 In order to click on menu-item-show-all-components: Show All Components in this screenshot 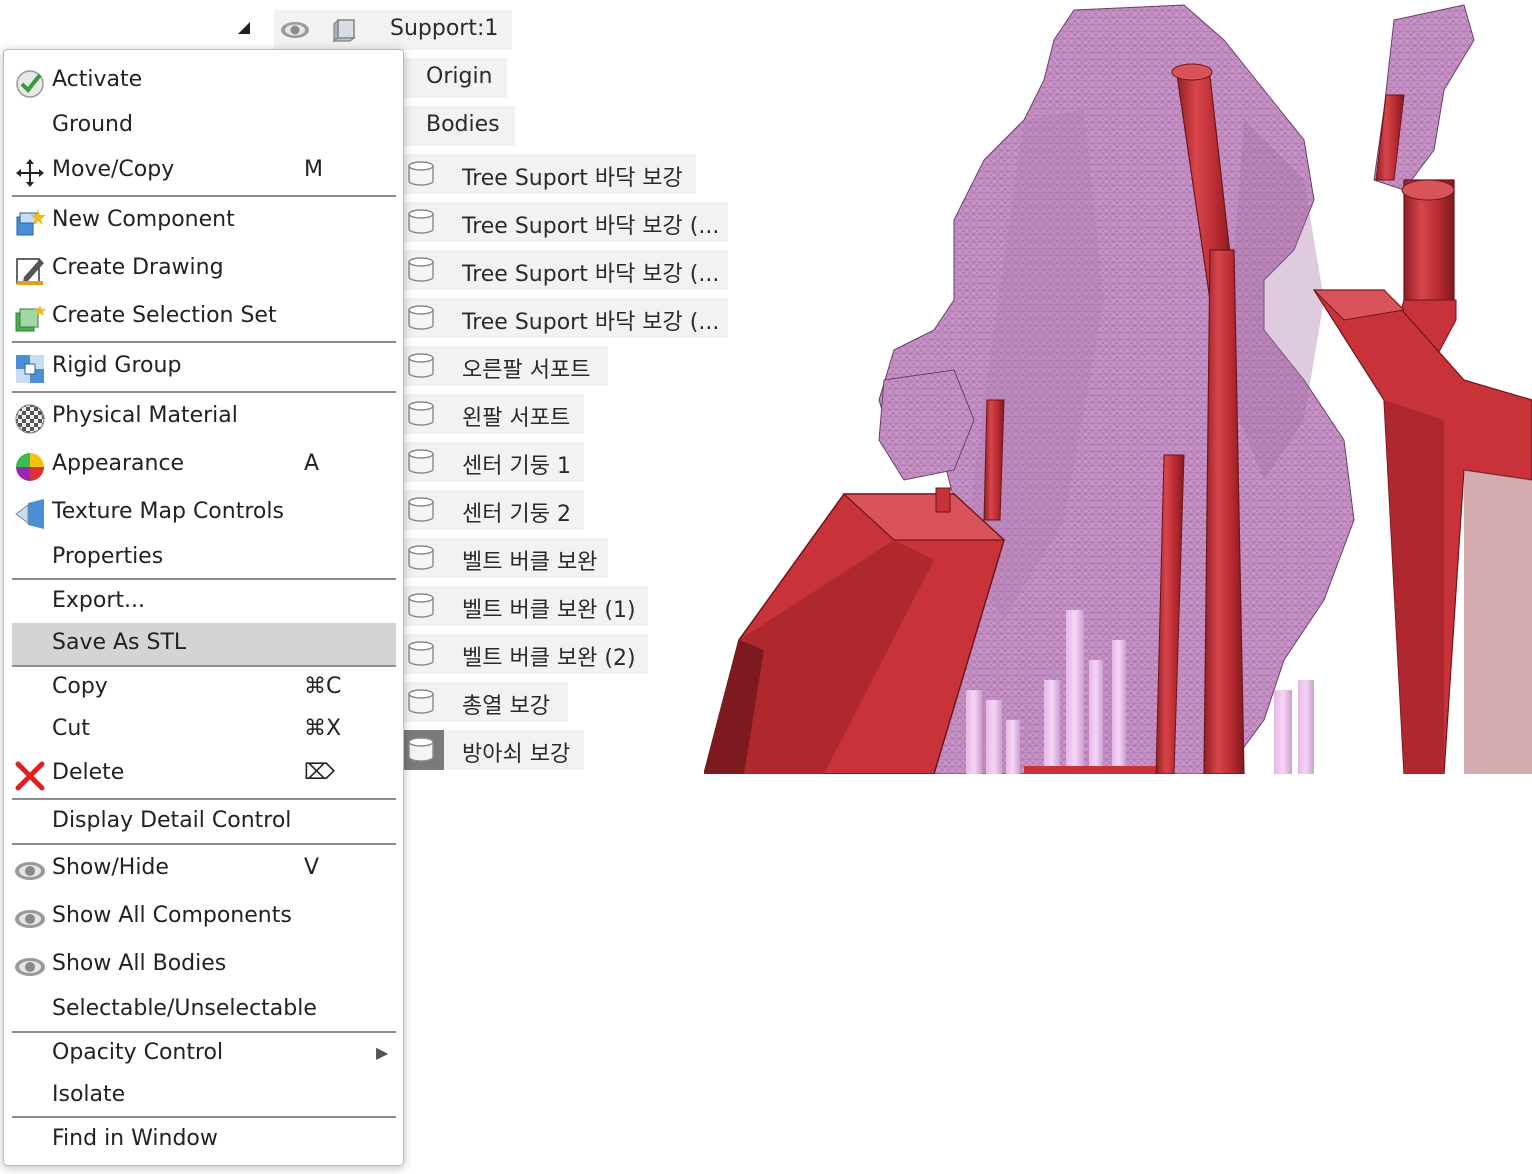, I will do `click(204, 917)`.